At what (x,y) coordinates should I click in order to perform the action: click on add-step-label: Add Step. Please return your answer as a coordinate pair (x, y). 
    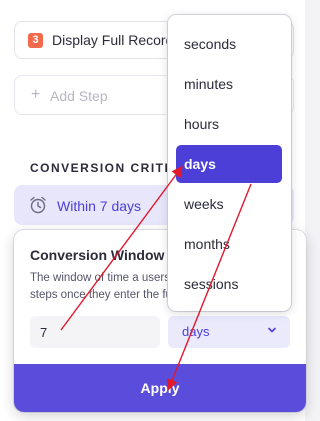
    Looking at the image, I should click on (79, 96).